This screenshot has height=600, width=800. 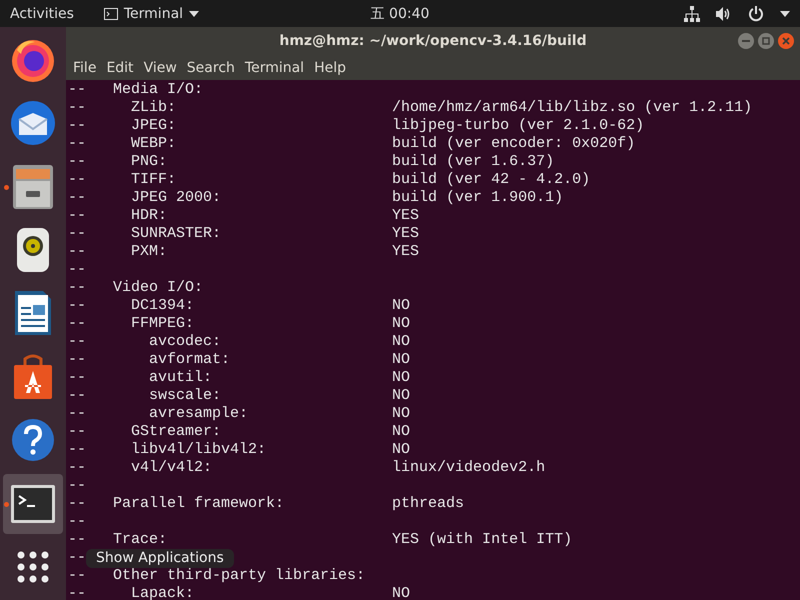 What do you see at coordinates (145, 342) in the screenshot?
I see `terminal-line: -- avcodec:` at bounding box center [145, 342].